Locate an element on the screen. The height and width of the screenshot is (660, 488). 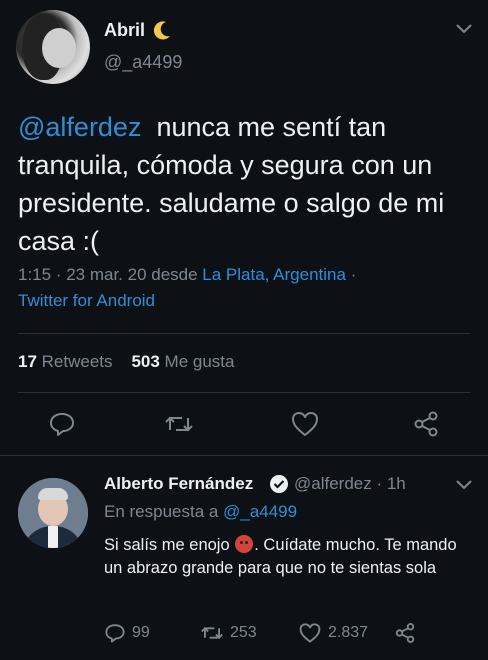
location-link: La Plata, Argentina is located at coordinates (274, 274).